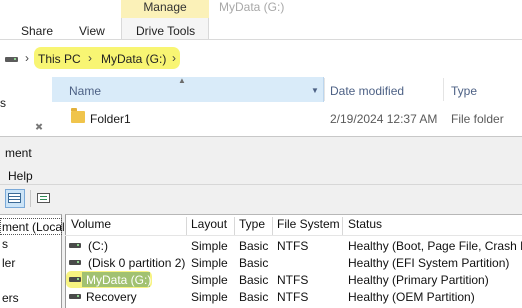 The height and width of the screenshot is (308, 522). What do you see at coordinates (110, 119) in the screenshot?
I see `file-name: Folder1` at bounding box center [110, 119].